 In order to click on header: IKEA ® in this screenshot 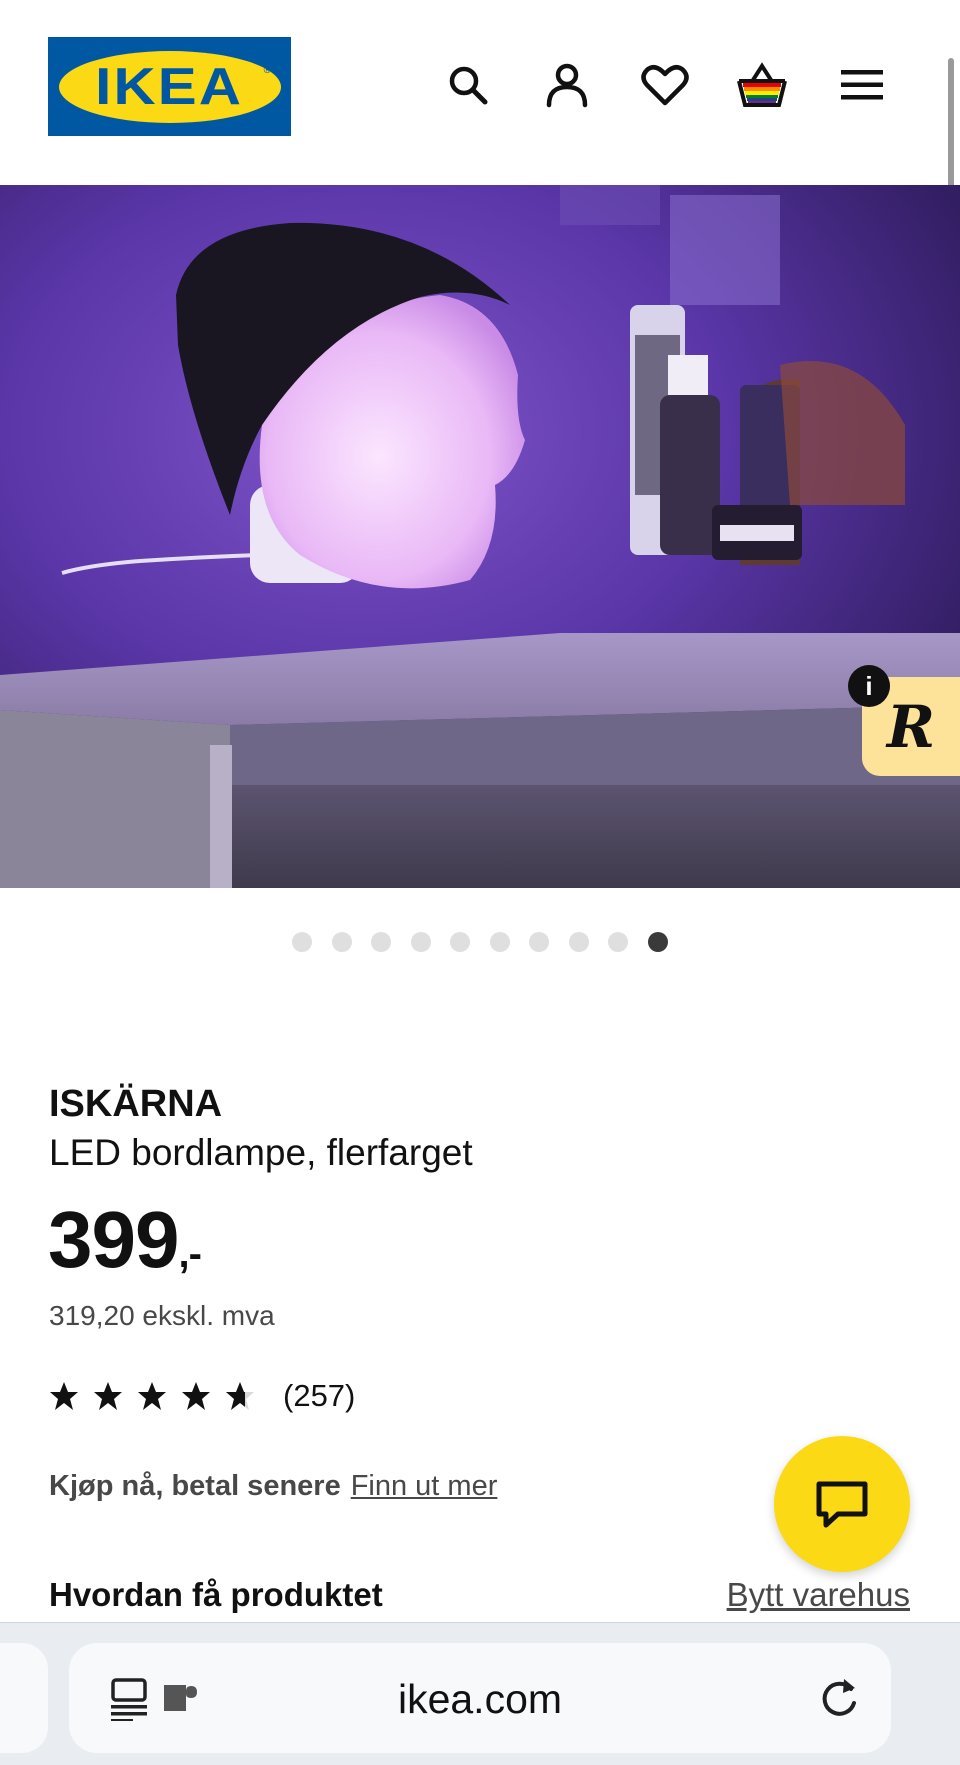, I will do `click(480, 92)`.